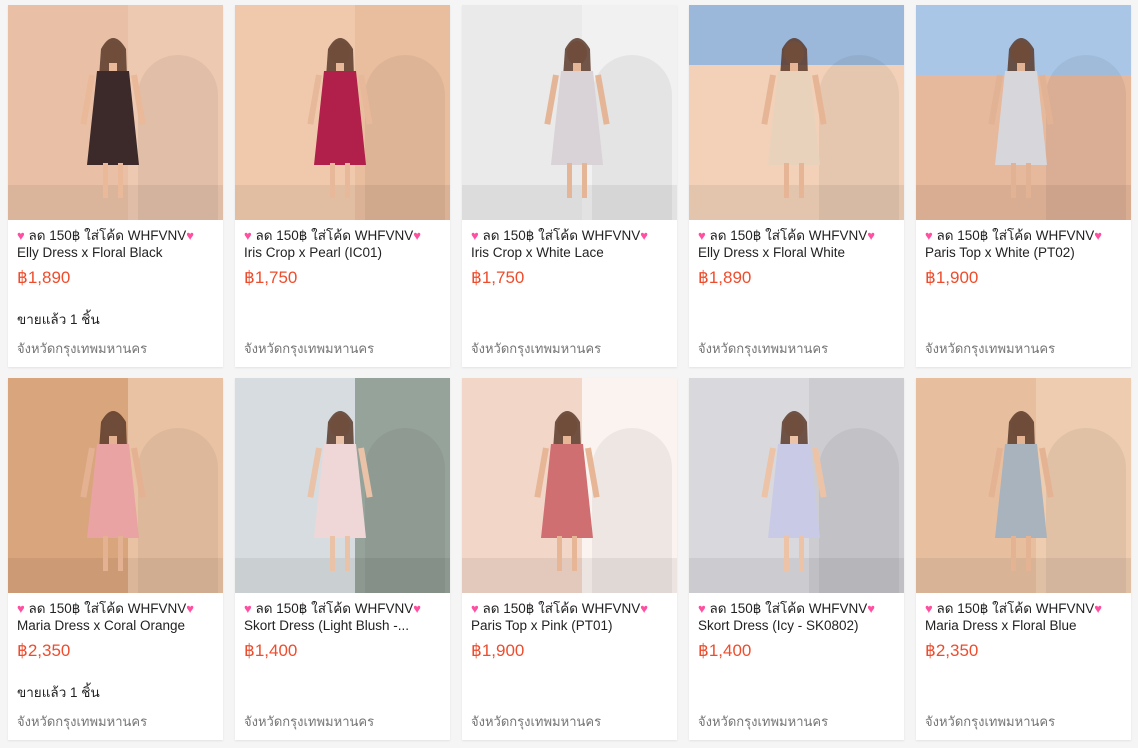  I want to click on product-name: Maria Dress x Floral Blue, so click(1001, 625).